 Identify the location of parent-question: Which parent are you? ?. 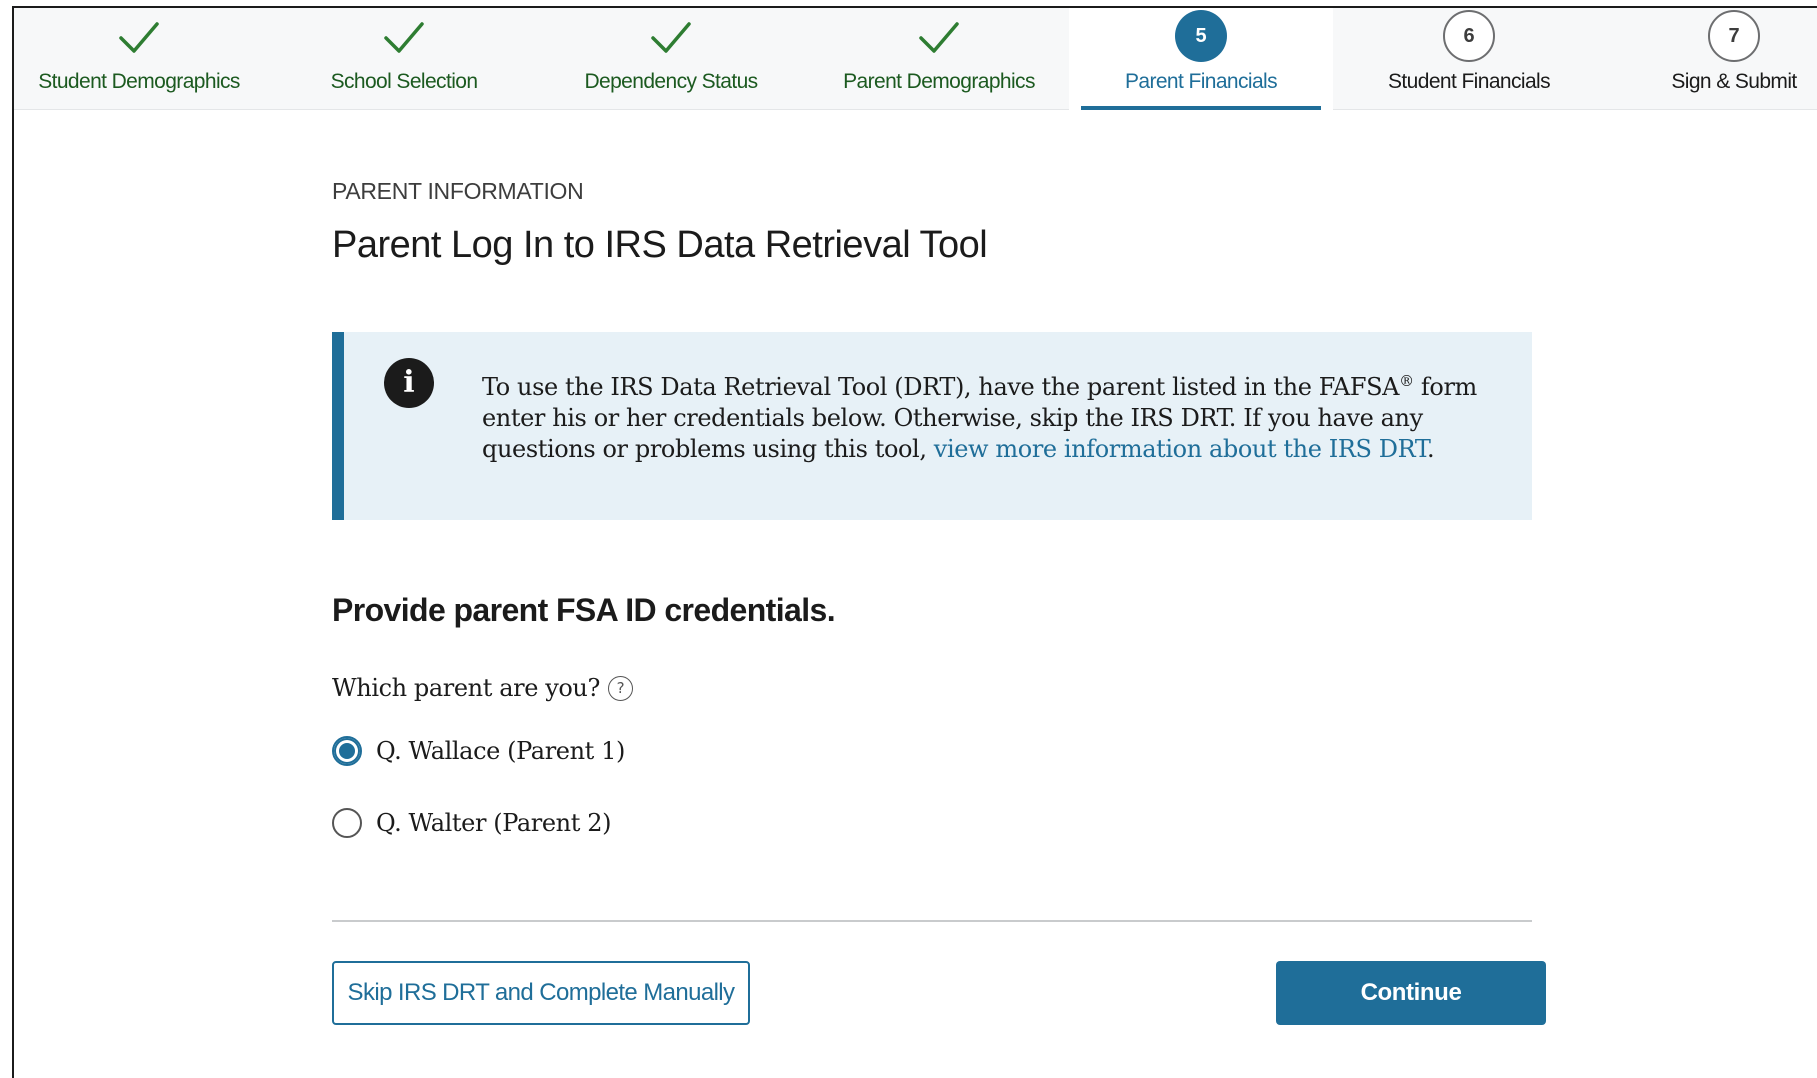
(482, 688).